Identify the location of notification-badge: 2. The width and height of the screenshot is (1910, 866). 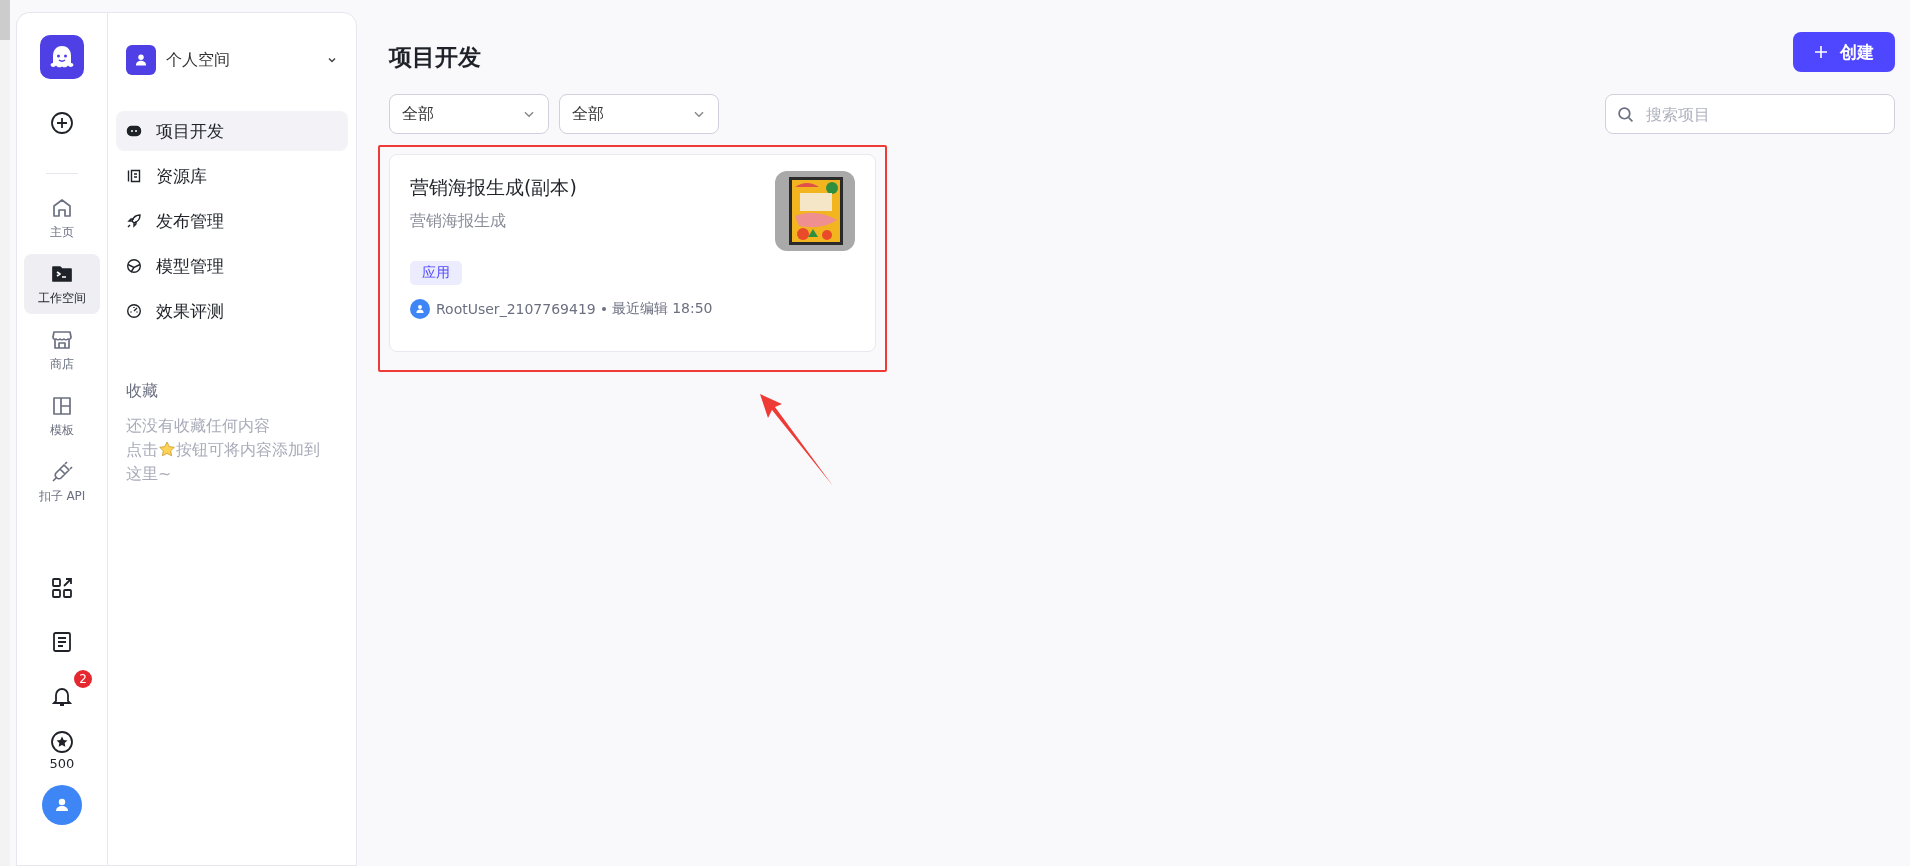
(83, 679).